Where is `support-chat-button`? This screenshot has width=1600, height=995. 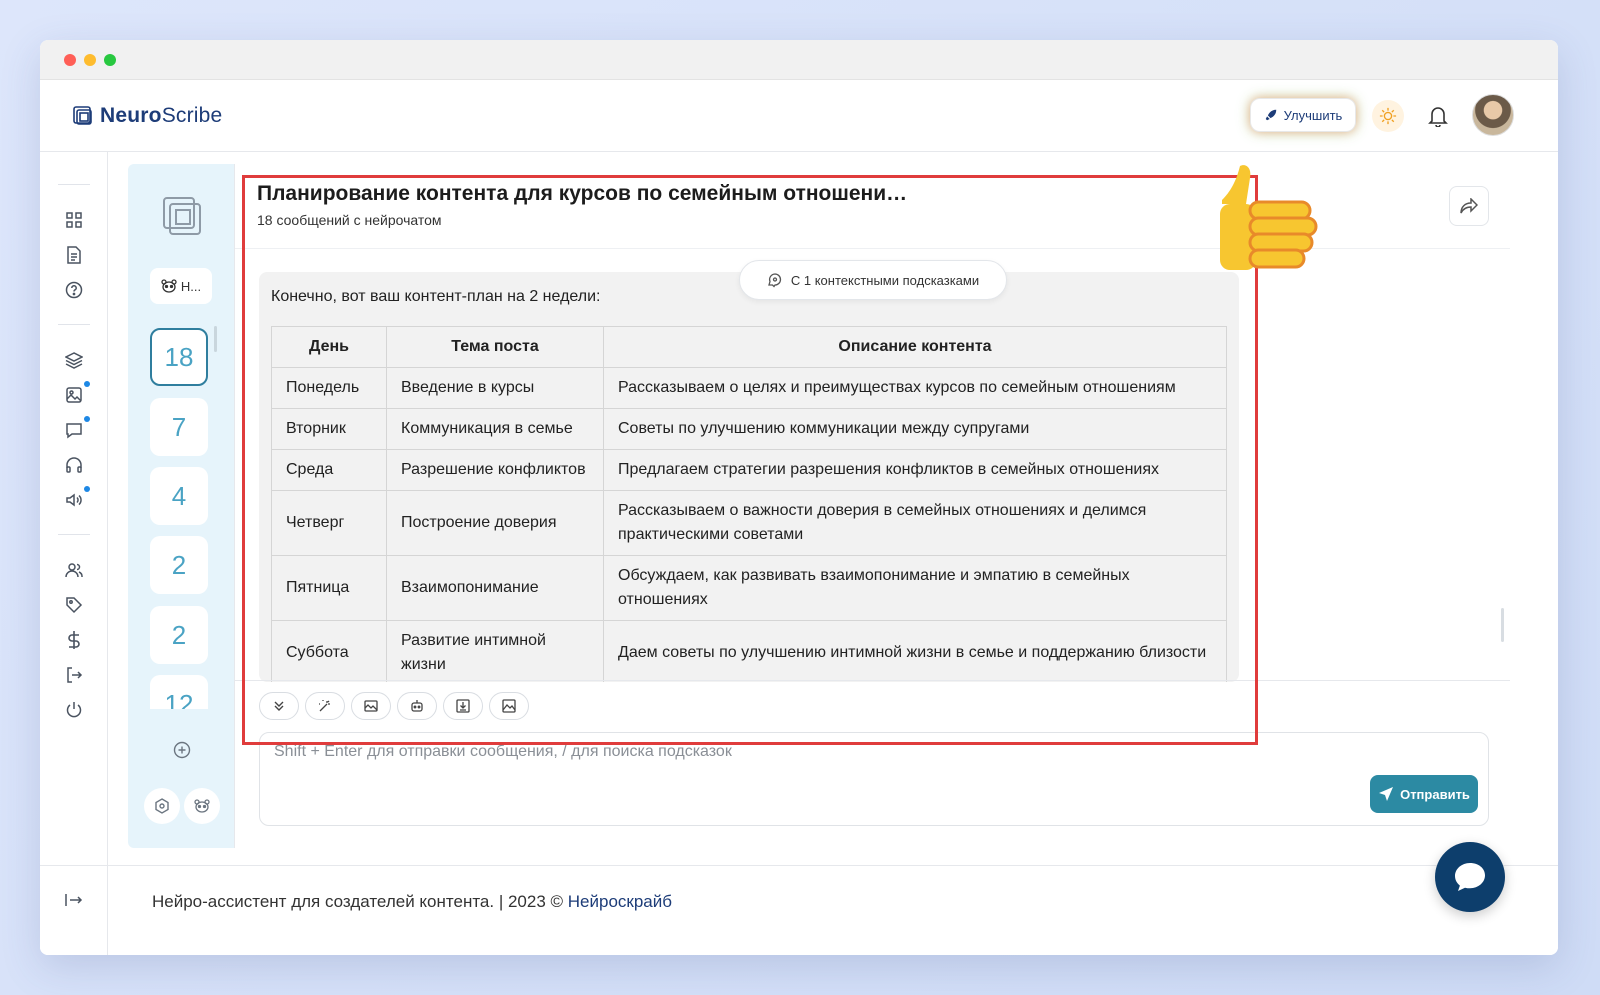
support-chat-button is located at coordinates (1470, 877).